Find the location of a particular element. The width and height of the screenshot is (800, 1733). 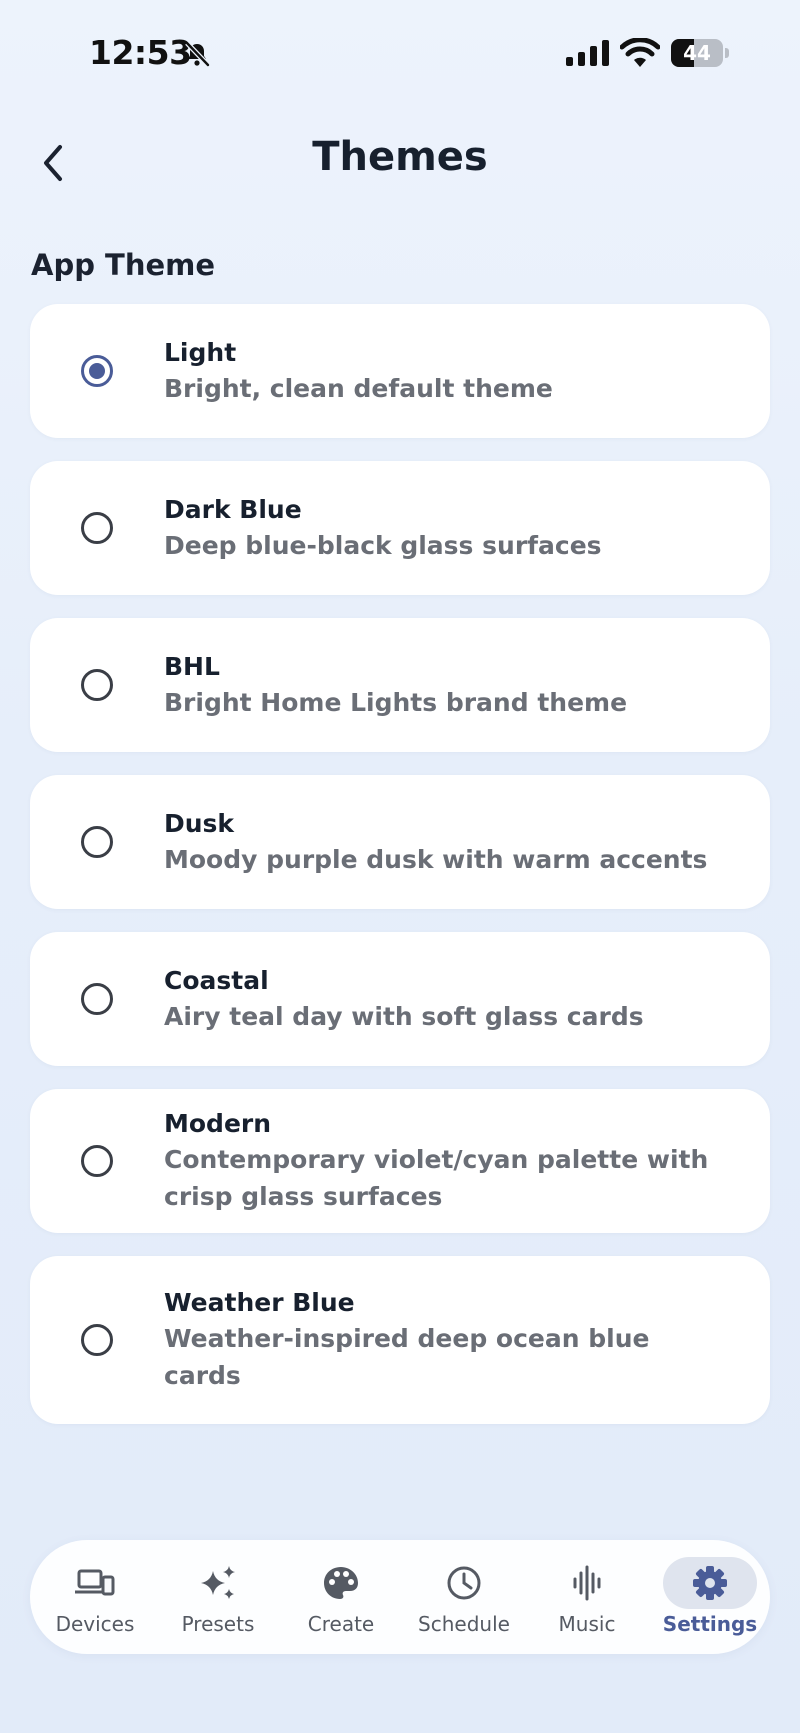

status-time: 12:53 is located at coordinates (140, 52).